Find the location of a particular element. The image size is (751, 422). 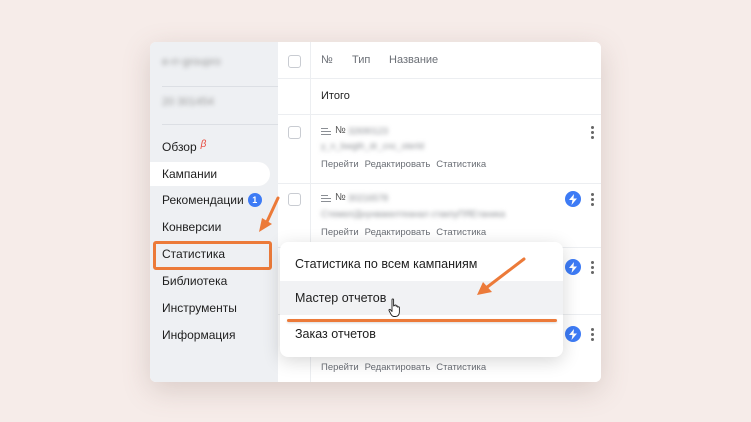

count-badge: 1 is located at coordinates (254, 200).